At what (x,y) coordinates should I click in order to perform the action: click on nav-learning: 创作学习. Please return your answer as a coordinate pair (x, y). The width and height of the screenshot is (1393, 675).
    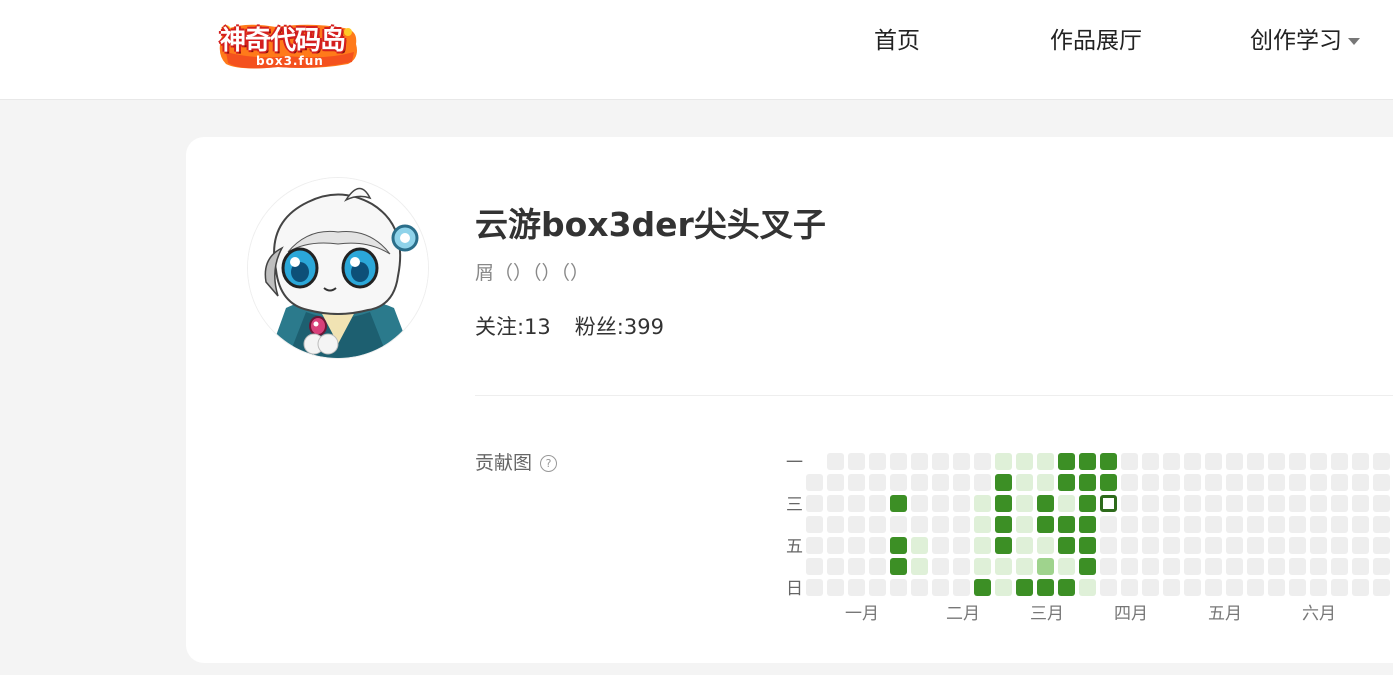
    Looking at the image, I should click on (1305, 41).